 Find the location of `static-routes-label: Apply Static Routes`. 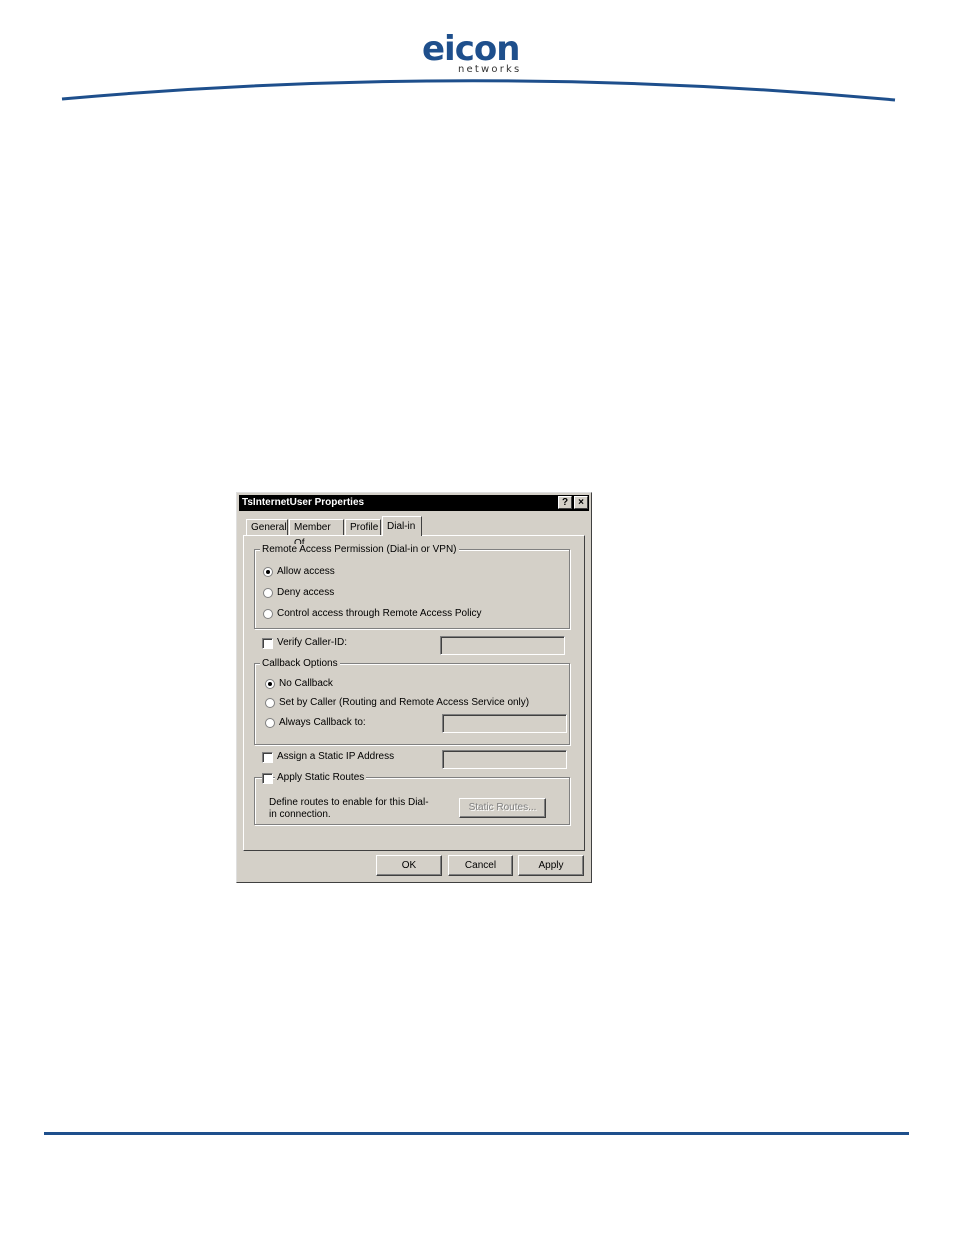

static-routes-label: Apply Static Routes is located at coordinates (321, 778).